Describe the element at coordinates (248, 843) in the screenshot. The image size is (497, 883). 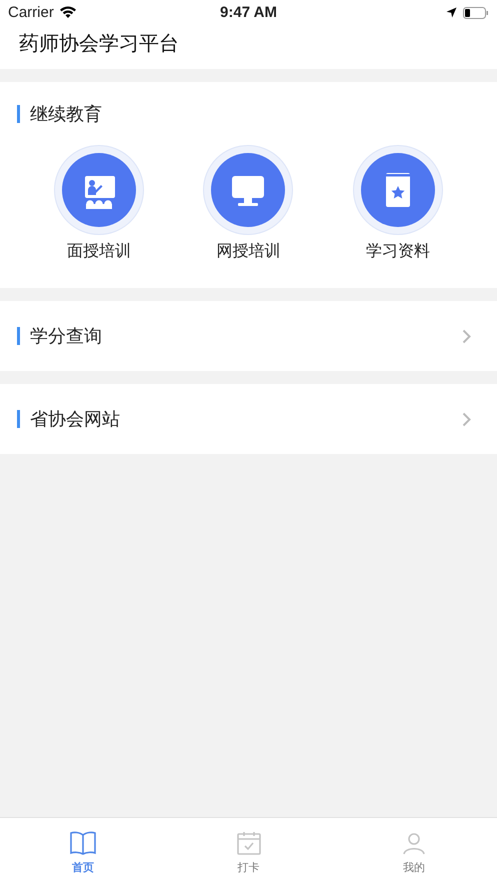
I see `calendar-icon` at that location.